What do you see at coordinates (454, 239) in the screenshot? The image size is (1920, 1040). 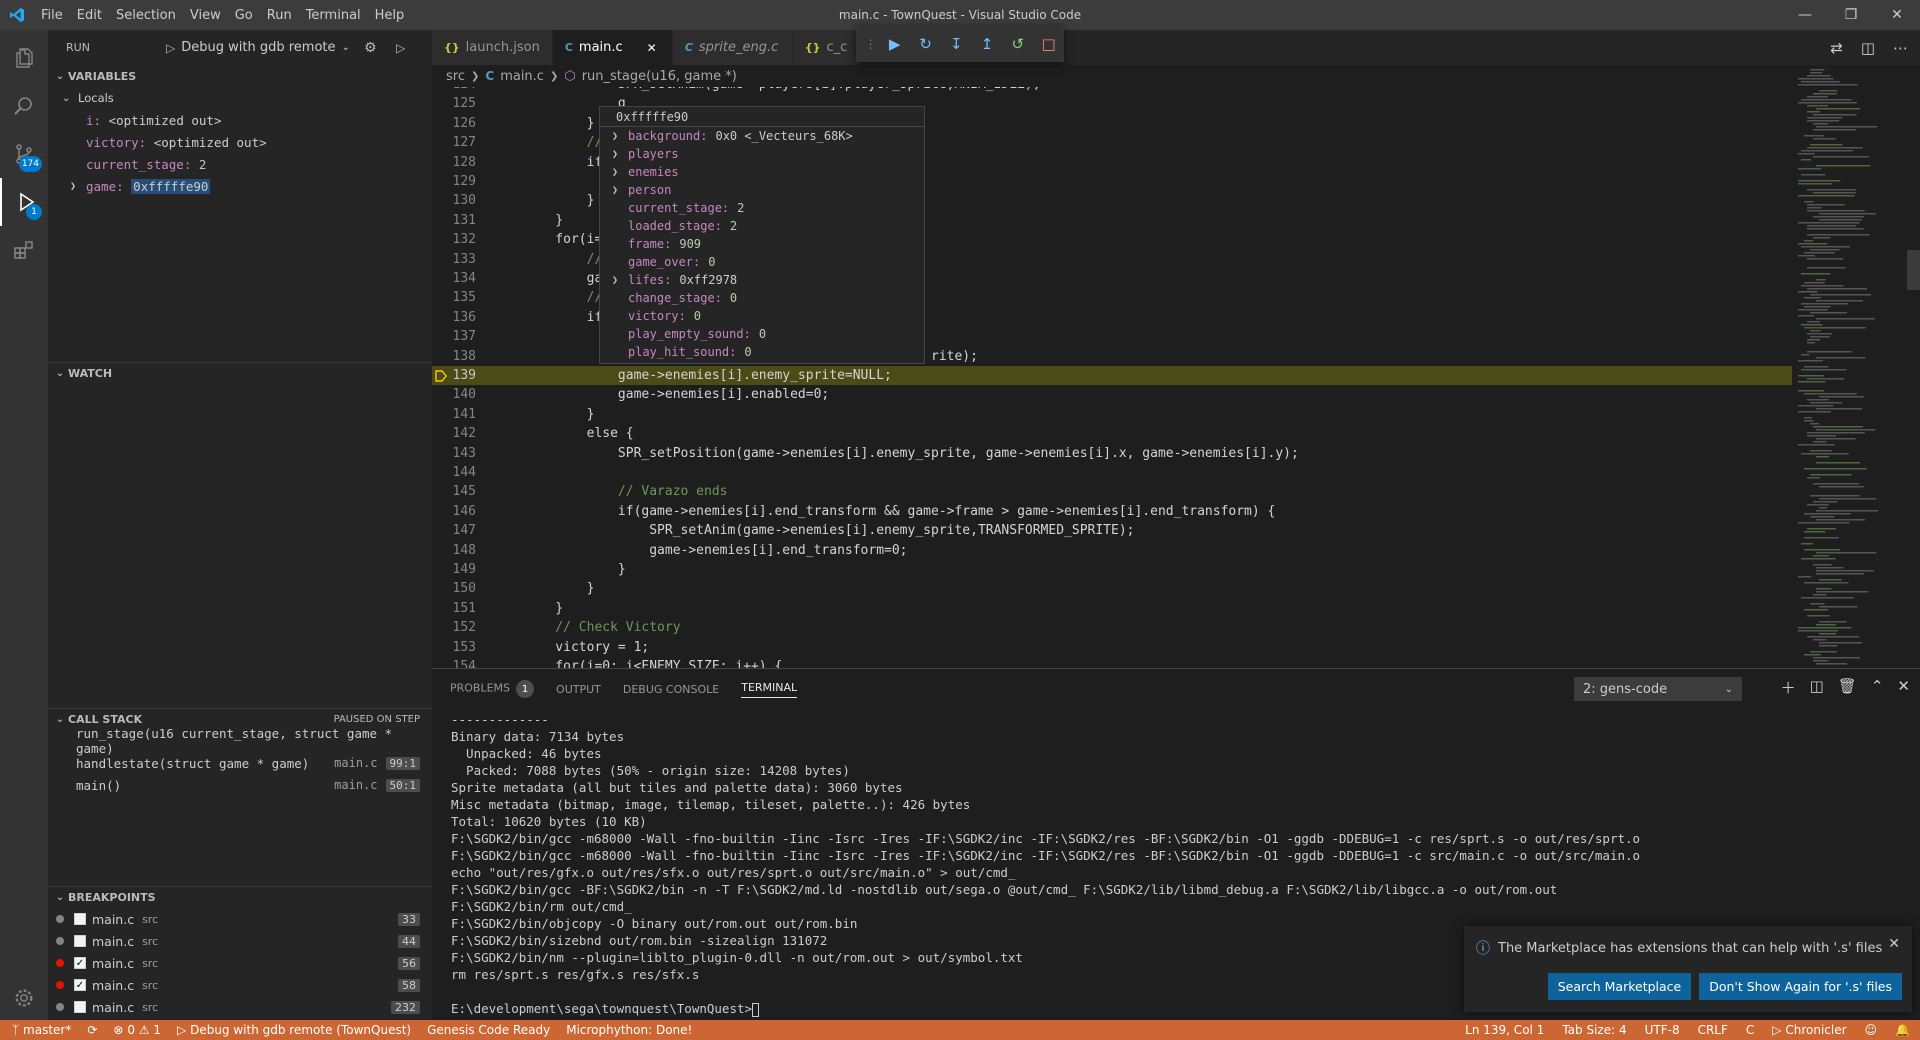 I see `line-number: 132` at bounding box center [454, 239].